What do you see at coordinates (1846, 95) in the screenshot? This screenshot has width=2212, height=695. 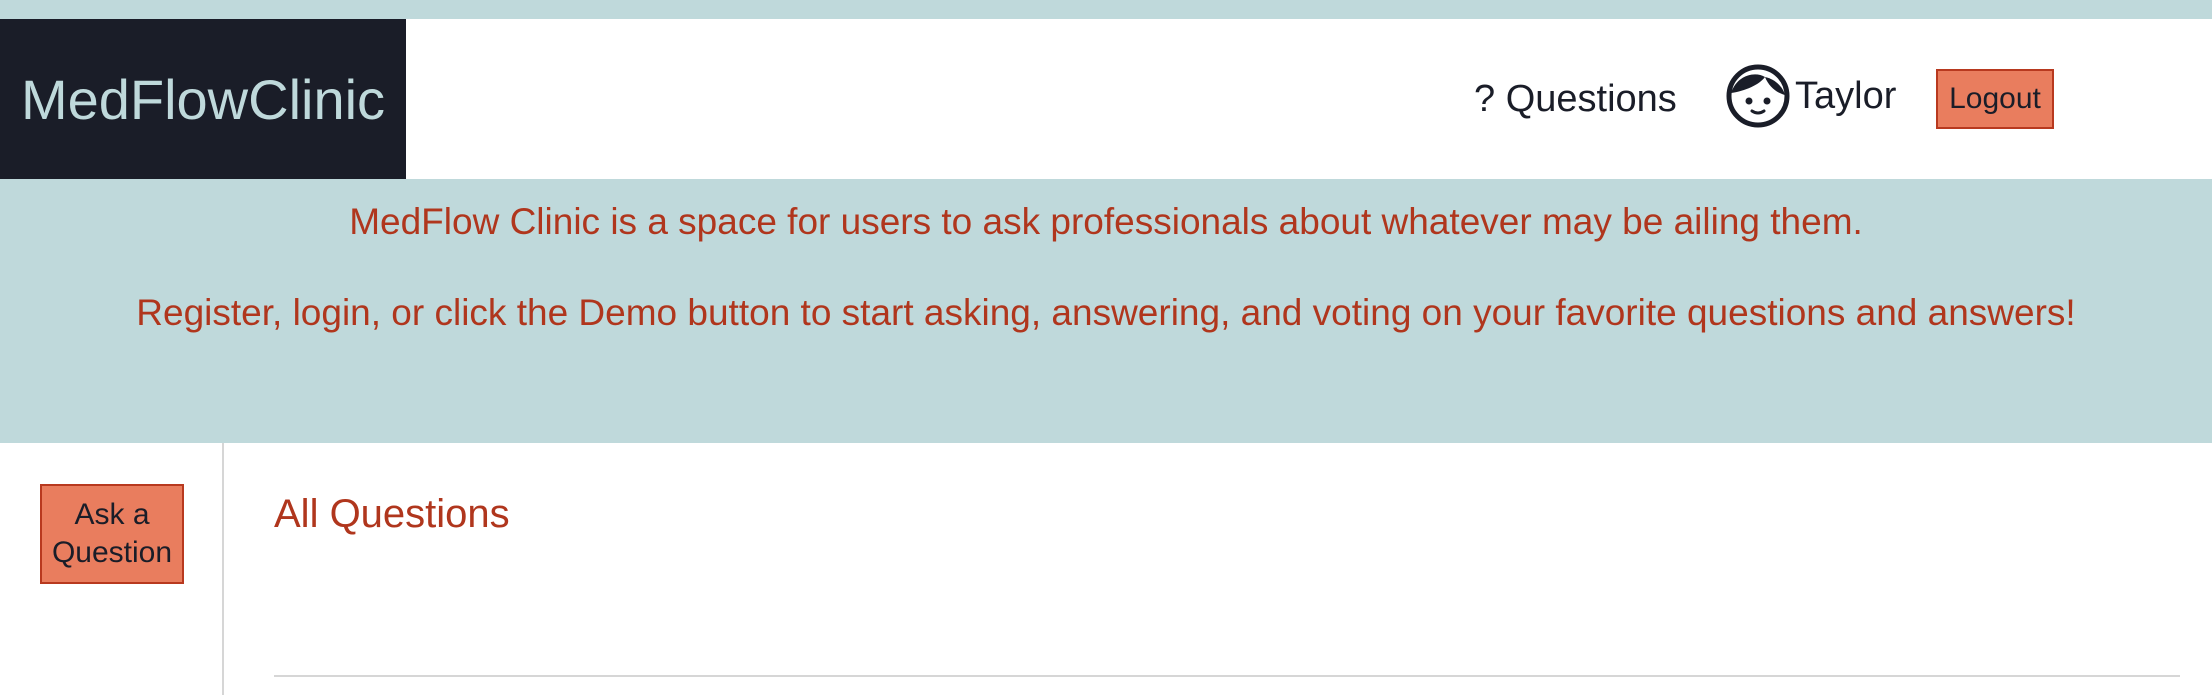 I see `user-name-label: Taylor` at bounding box center [1846, 95].